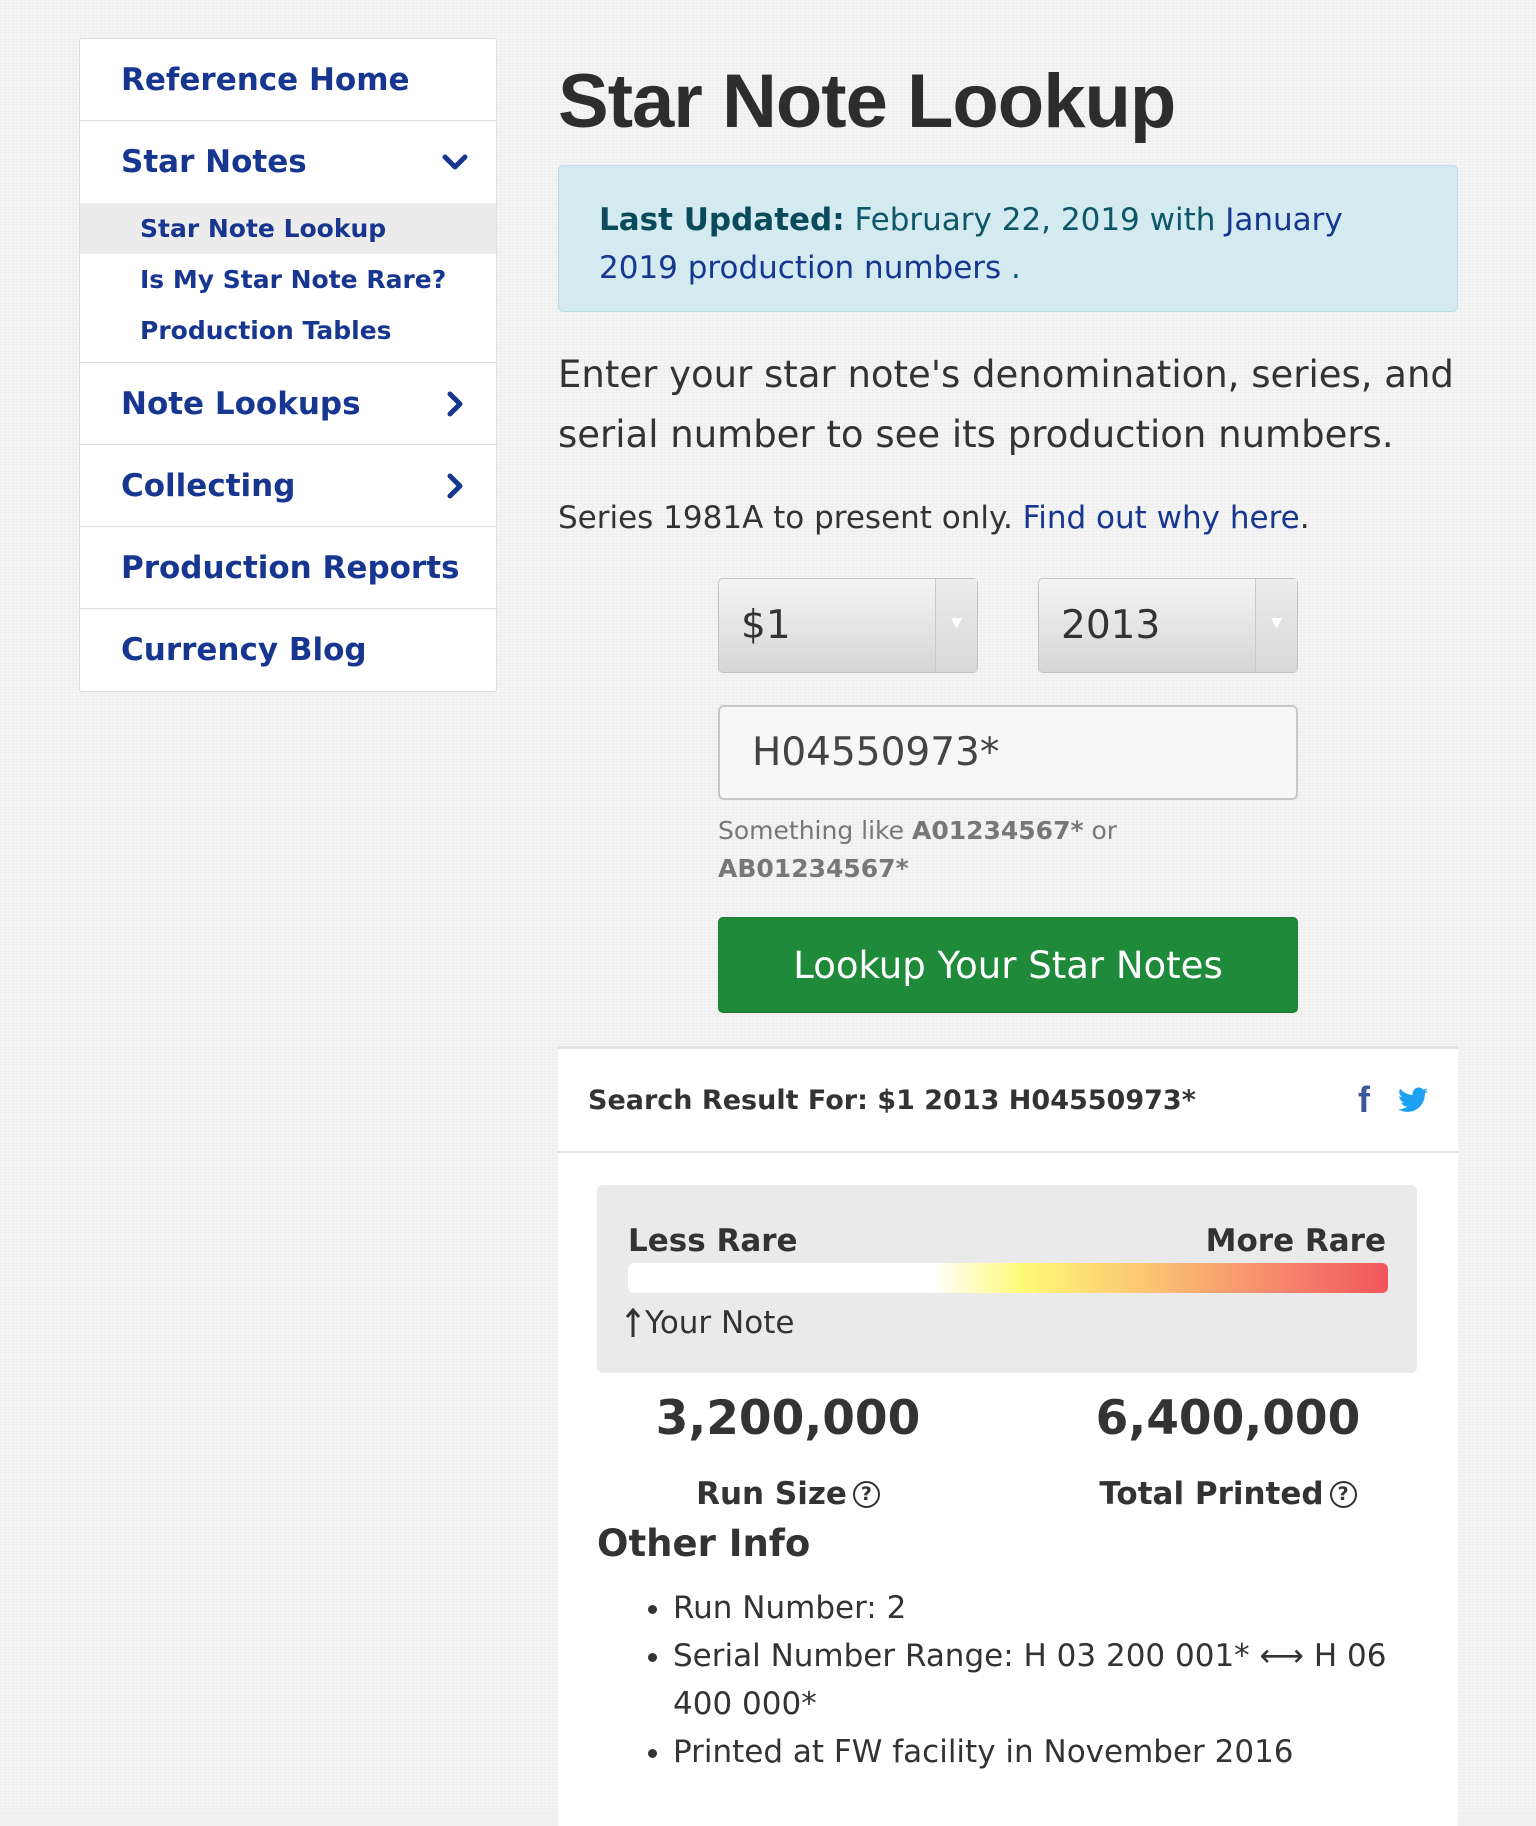 The image size is (1536, 1826). I want to click on denomination-select: $1 ▼, so click(848, 625).